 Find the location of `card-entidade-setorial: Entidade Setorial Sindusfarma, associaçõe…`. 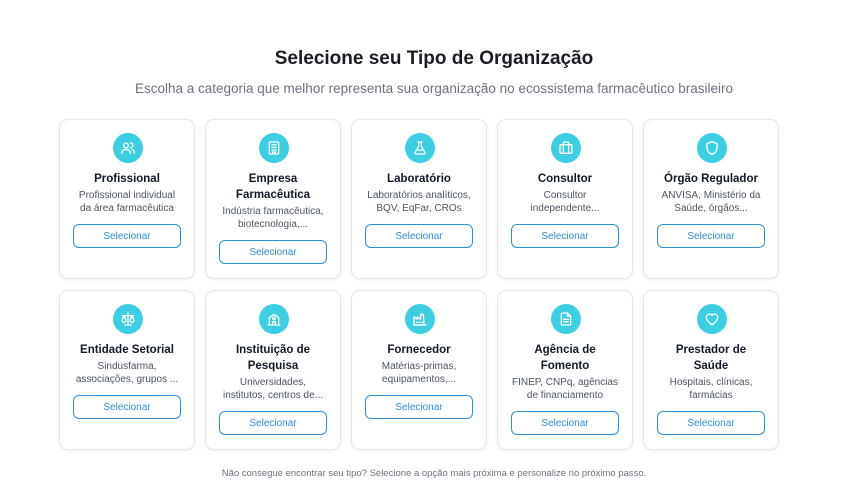

card-entidade-setorial: Entidade Setorial Sindusfarma, associaçõe… is located at coordinates (127, 370).